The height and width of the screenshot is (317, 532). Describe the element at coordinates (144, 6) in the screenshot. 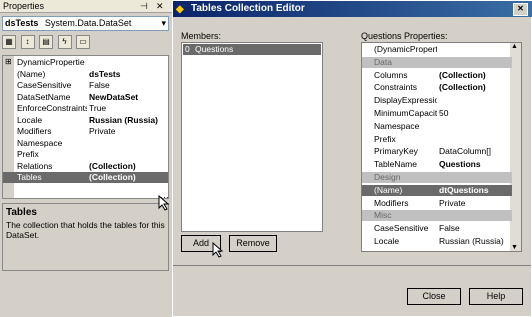

I see `pin-icon: ⊣` at that location.